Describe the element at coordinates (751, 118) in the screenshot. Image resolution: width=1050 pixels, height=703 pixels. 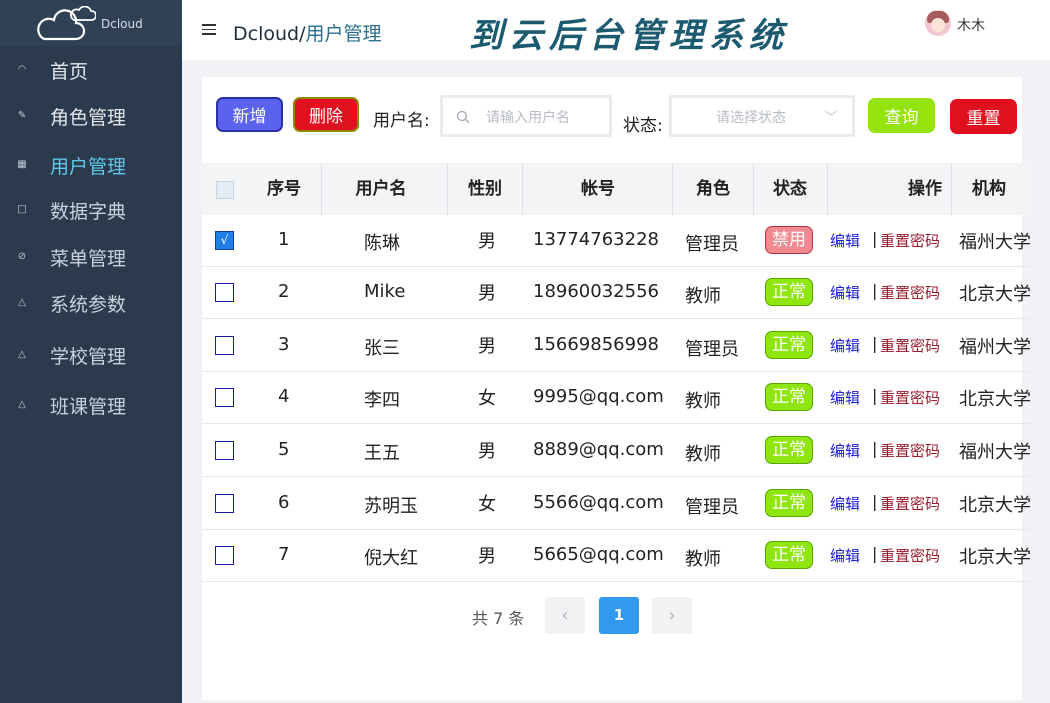
I see `status-placeholder: 请选择状态` at that location.